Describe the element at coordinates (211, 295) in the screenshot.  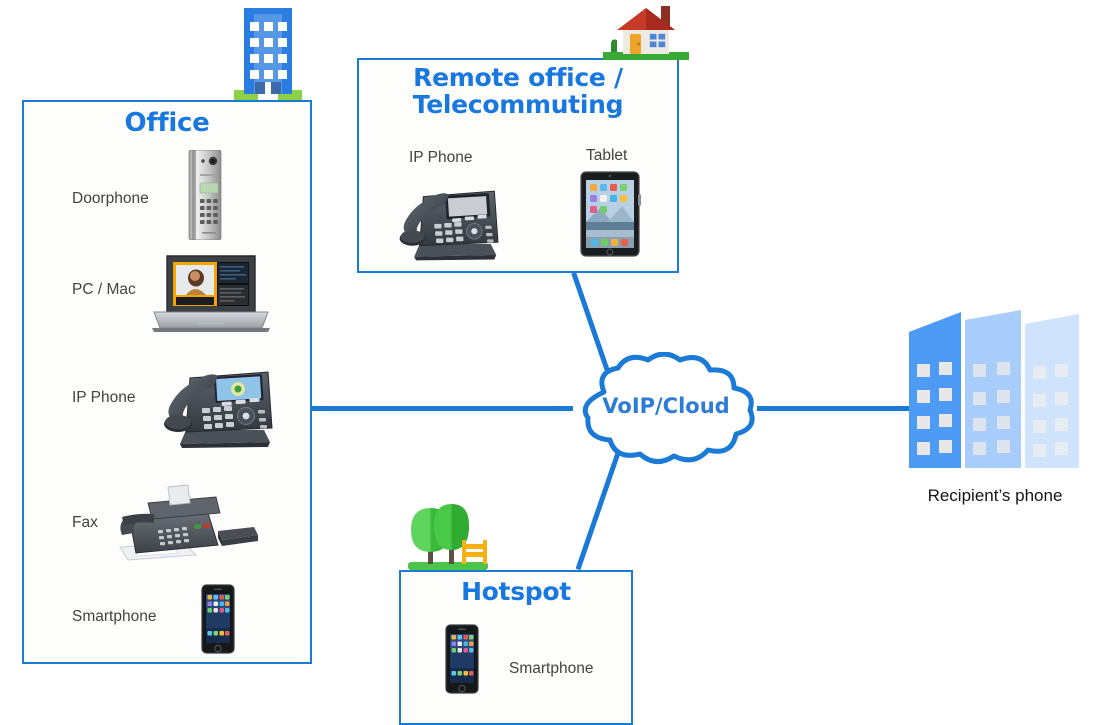
I see `laptop-icon` at that location.